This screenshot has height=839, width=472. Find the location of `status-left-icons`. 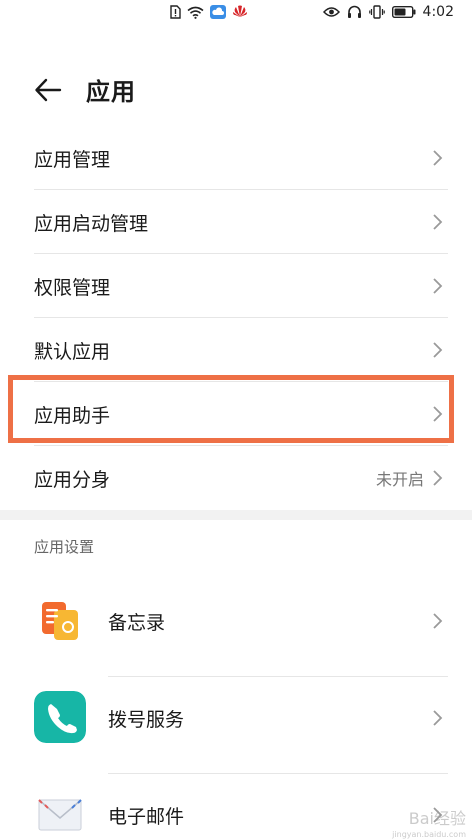

status-left-icons is located at coordinates (209, 12).